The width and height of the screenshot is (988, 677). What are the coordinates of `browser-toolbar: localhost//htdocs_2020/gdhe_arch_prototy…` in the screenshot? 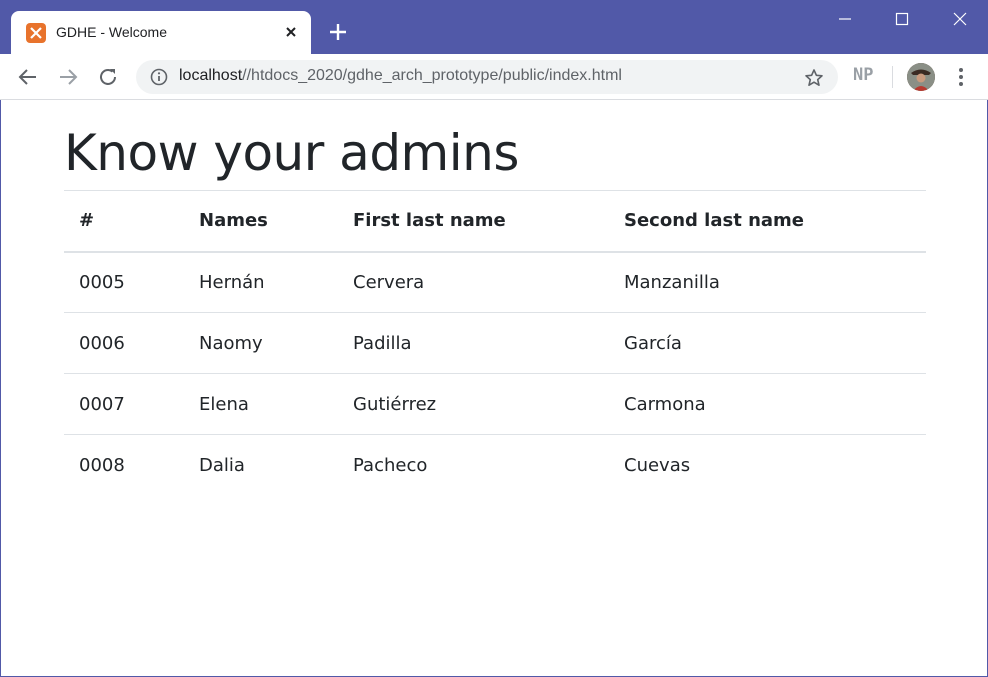 It's located at (494, 77).